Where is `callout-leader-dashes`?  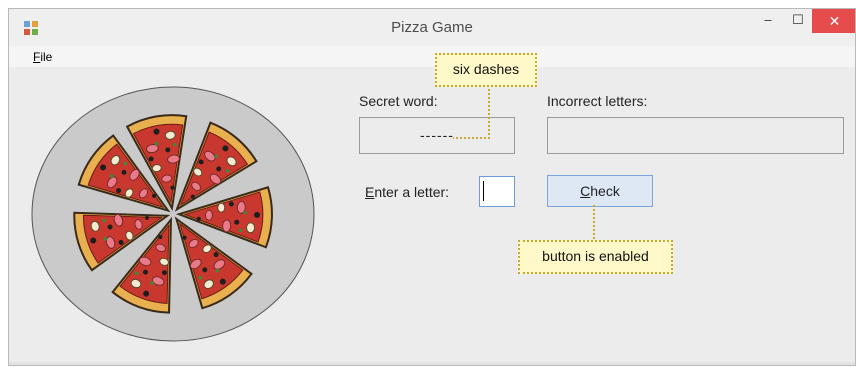 callout-leader-dashes is located at coordinates (471, 112).